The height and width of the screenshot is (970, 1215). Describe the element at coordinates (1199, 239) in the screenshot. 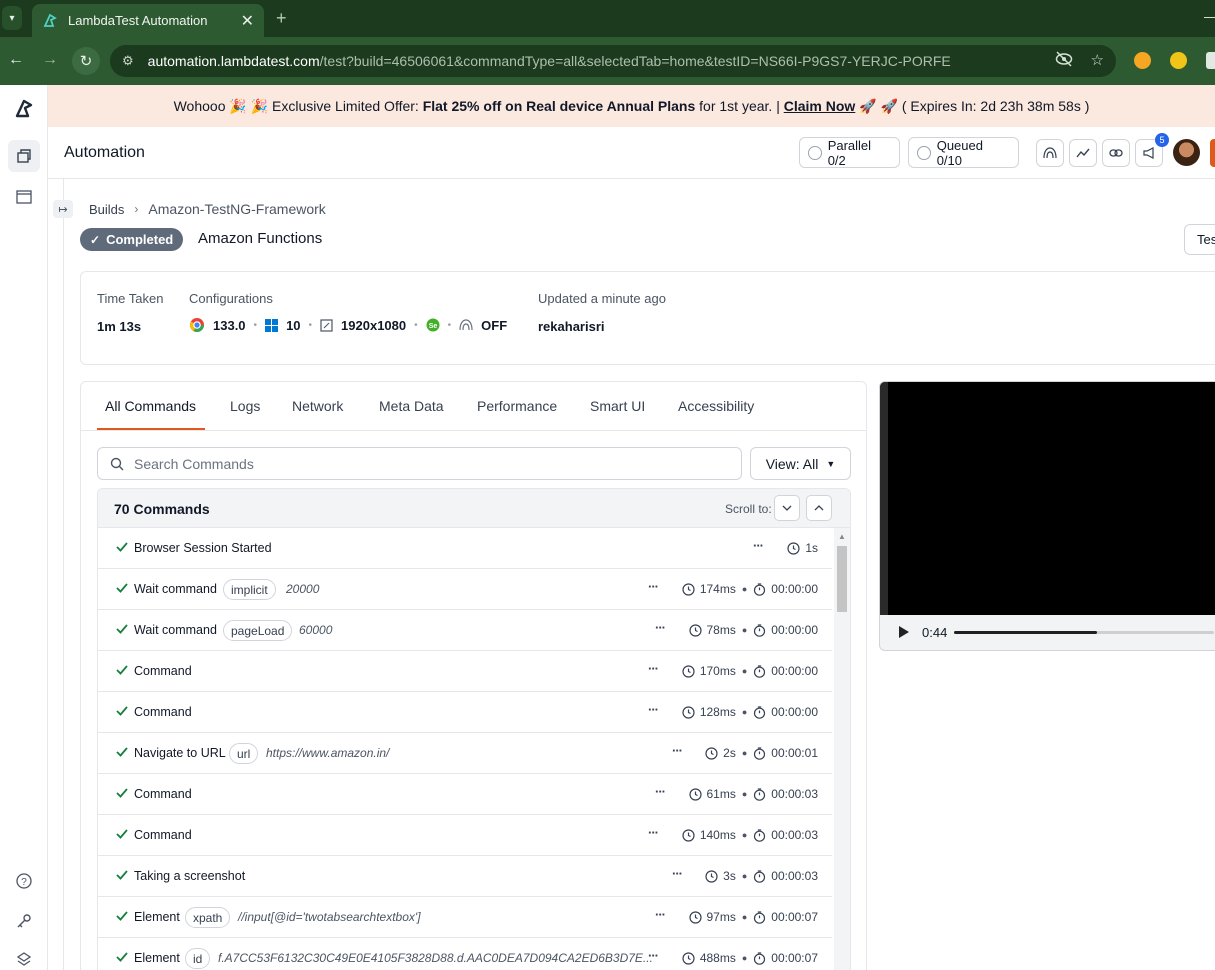

I see `tests-button: Tests` at that location.